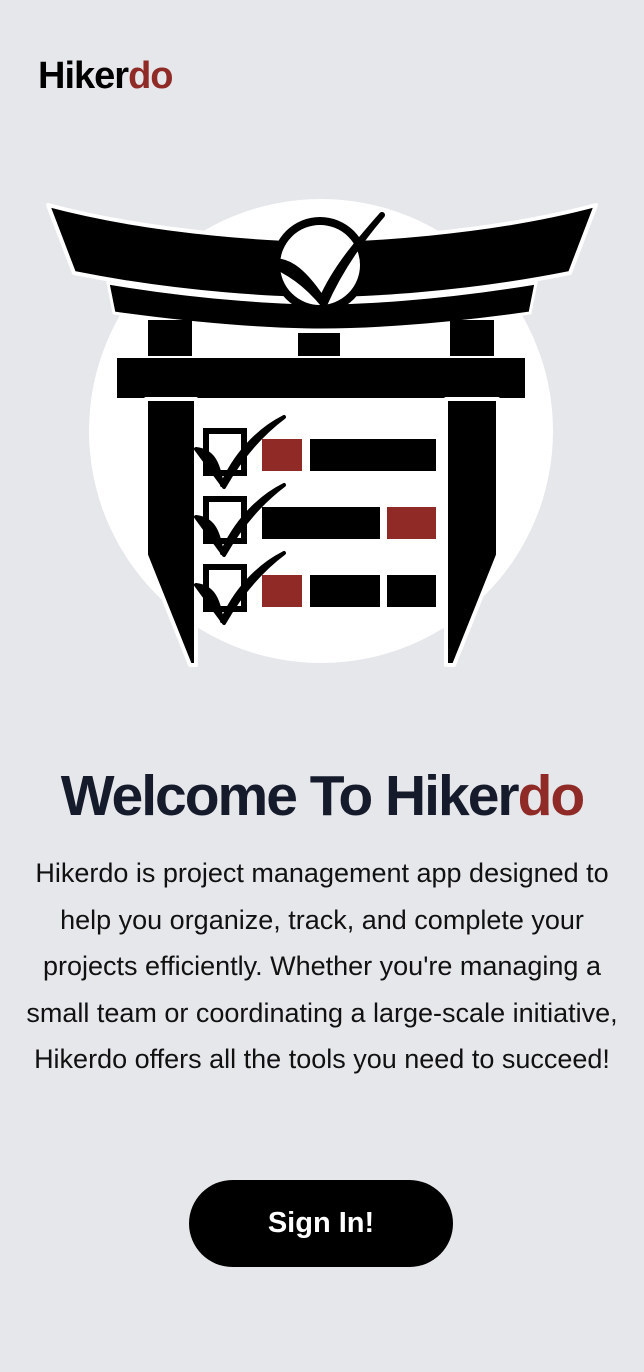 Image resolution: width=644 pixels, height=1372 pixels. I want to click on gate-pillar-right, so click(472, 532).